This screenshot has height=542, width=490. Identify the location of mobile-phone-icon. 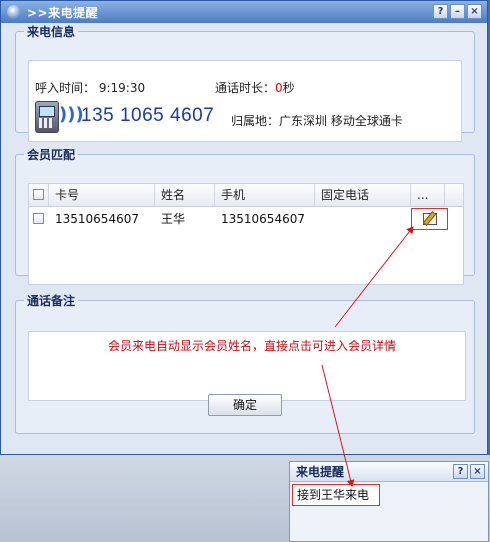
(47, 117).